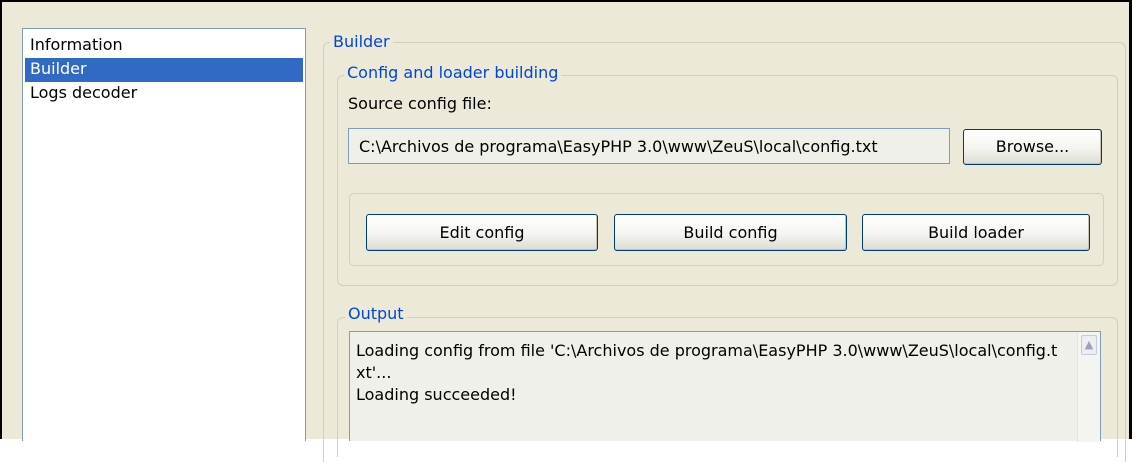 The width and height of the screenshot is (1132, 462). I want to click on output-scrollbar: ▲, so click(1088, 387).